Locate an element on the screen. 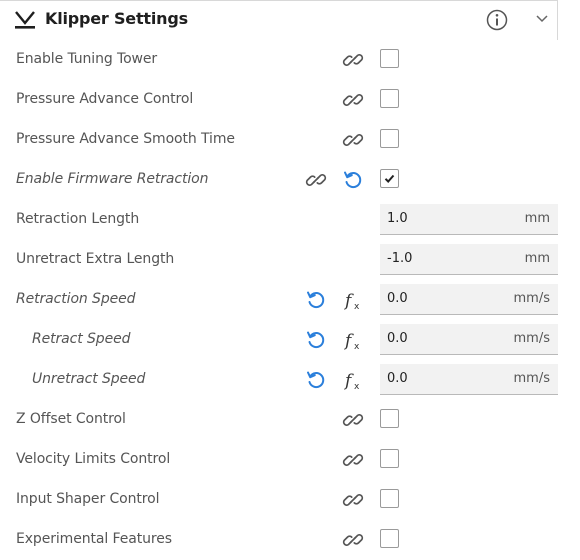 The height and width of the screenshot is (560, 580). setting-row-experimental-features: Experimental Features is located at coordinates (279, 540).